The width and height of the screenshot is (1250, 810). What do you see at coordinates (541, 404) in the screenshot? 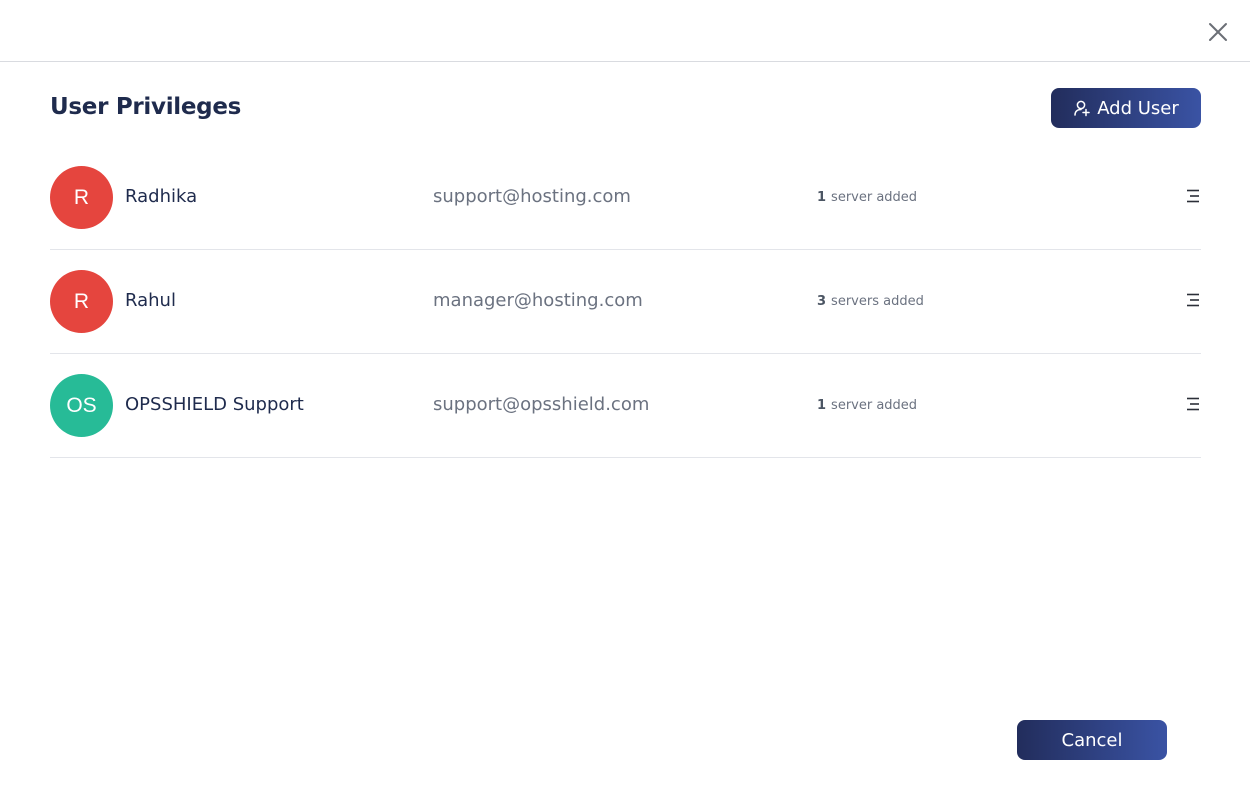
I see `user-email: support@opsshield.com` at bounding box center [541, 404].